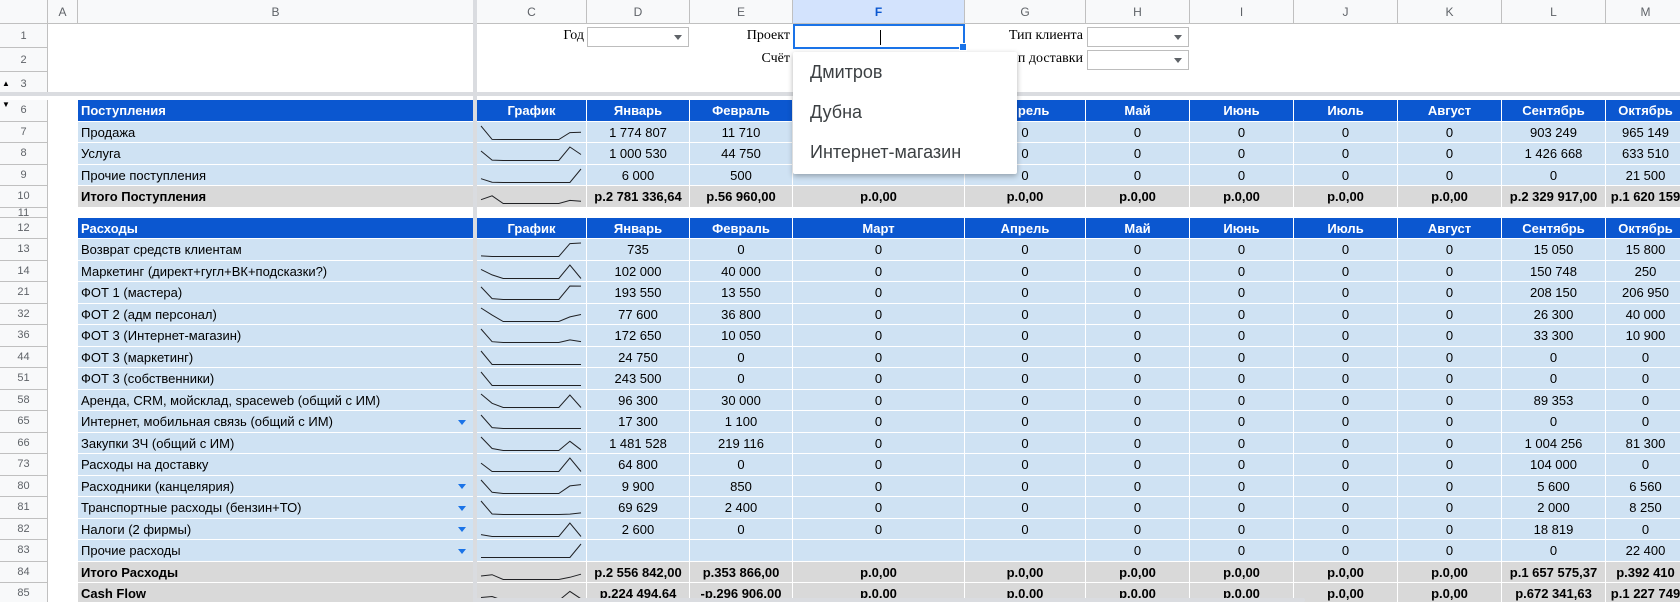  I want to click on value-cell: р.56 960,00, so click(741, 197).